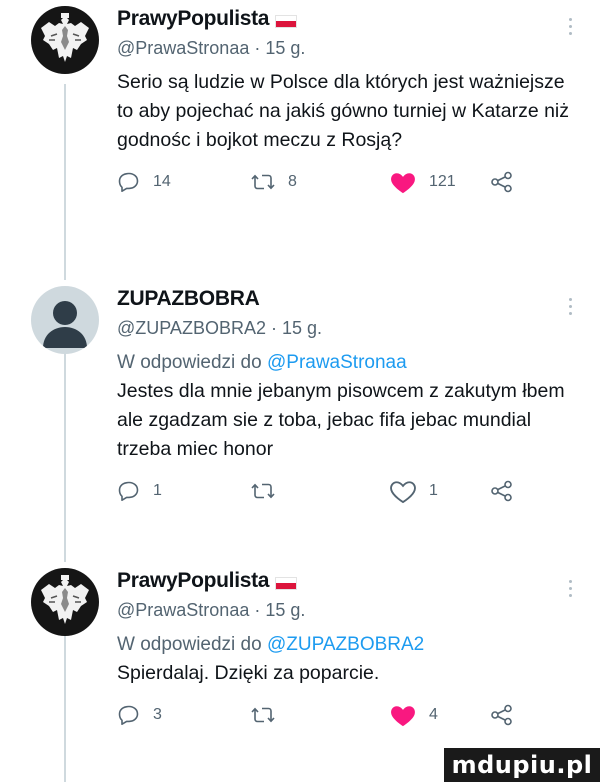  What do you see at coordinates (139, 491) in the screenshot?
I see `reply-button: 1` at bounding box center [139, 491].